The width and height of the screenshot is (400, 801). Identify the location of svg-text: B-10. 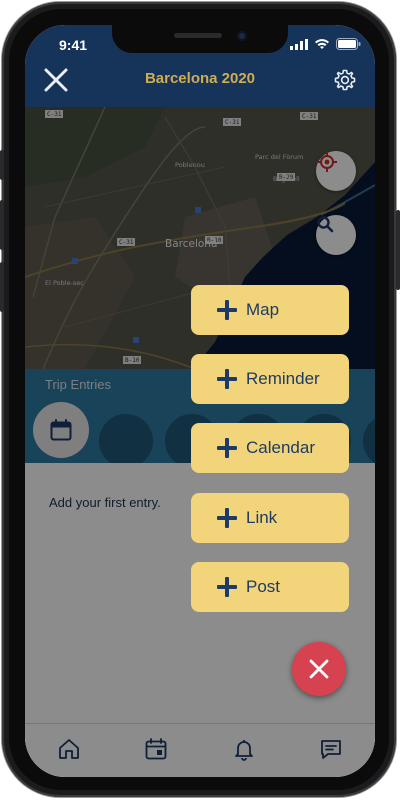
(132, 360).